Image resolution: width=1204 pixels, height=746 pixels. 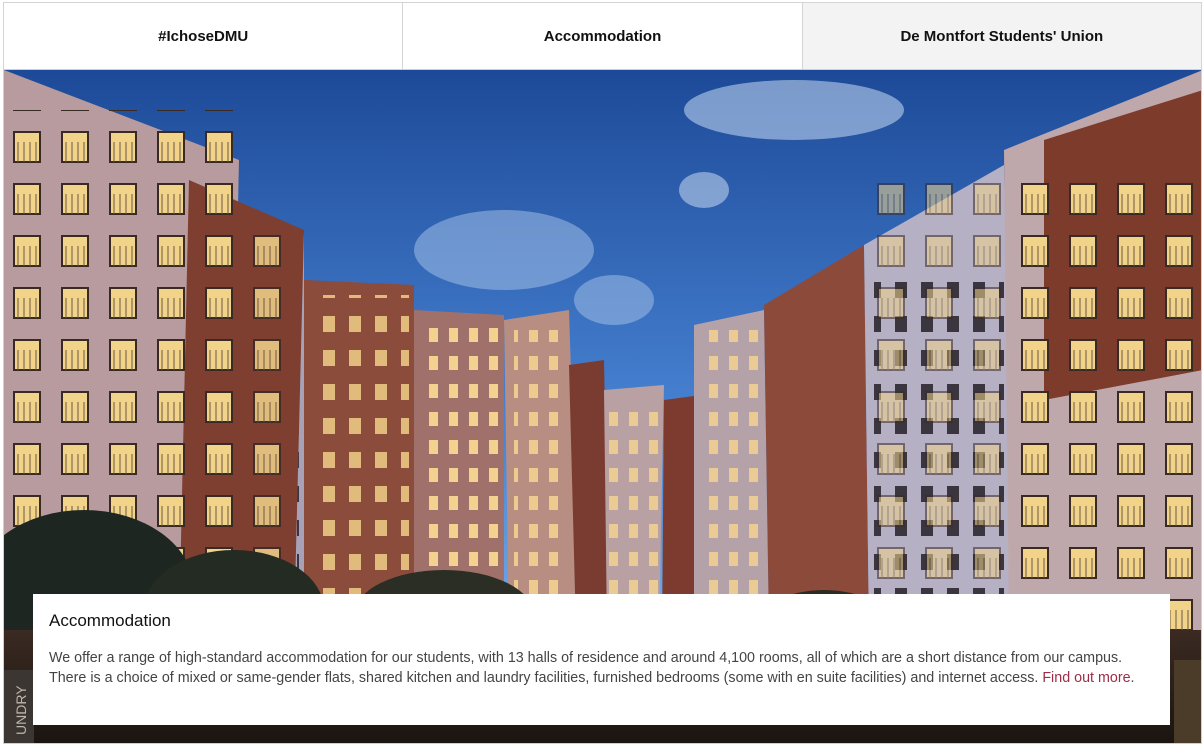 What do you see at coordinates (1086, 678) in the screenshot?
I see `find-out-more-link: Find out more` at bounding box center [1086, 678].